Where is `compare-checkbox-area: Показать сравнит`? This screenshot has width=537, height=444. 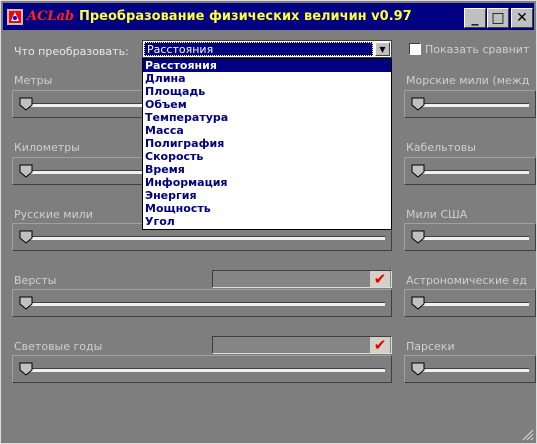
compare-checkbox-area: Показать сравнит is located at coordinates (472, 50).